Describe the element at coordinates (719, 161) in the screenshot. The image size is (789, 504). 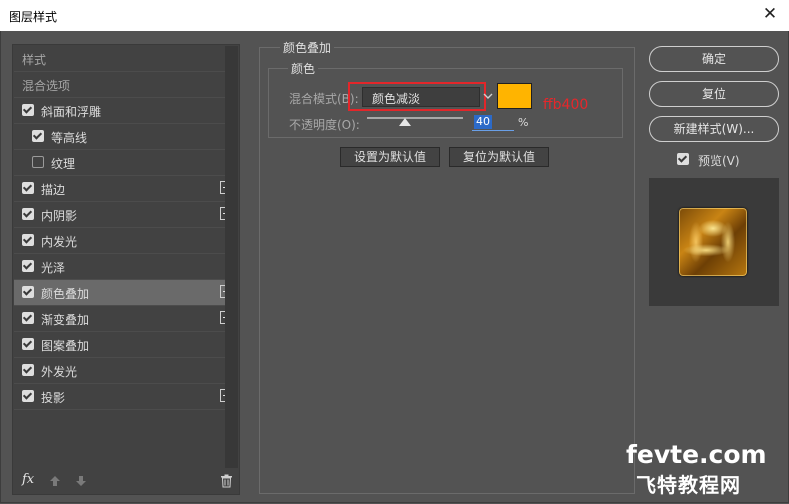
I see `preview-label: 预览(V)` at that location.